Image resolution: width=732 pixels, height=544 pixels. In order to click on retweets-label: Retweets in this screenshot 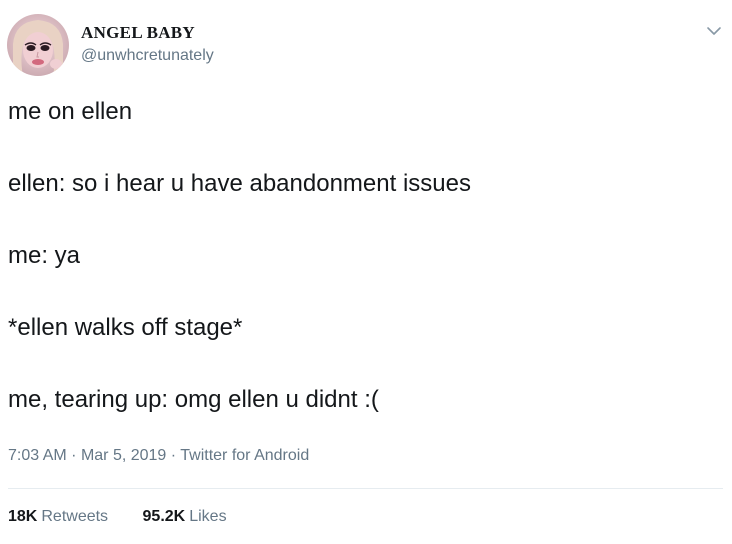, I will do `click(75, 516)`.